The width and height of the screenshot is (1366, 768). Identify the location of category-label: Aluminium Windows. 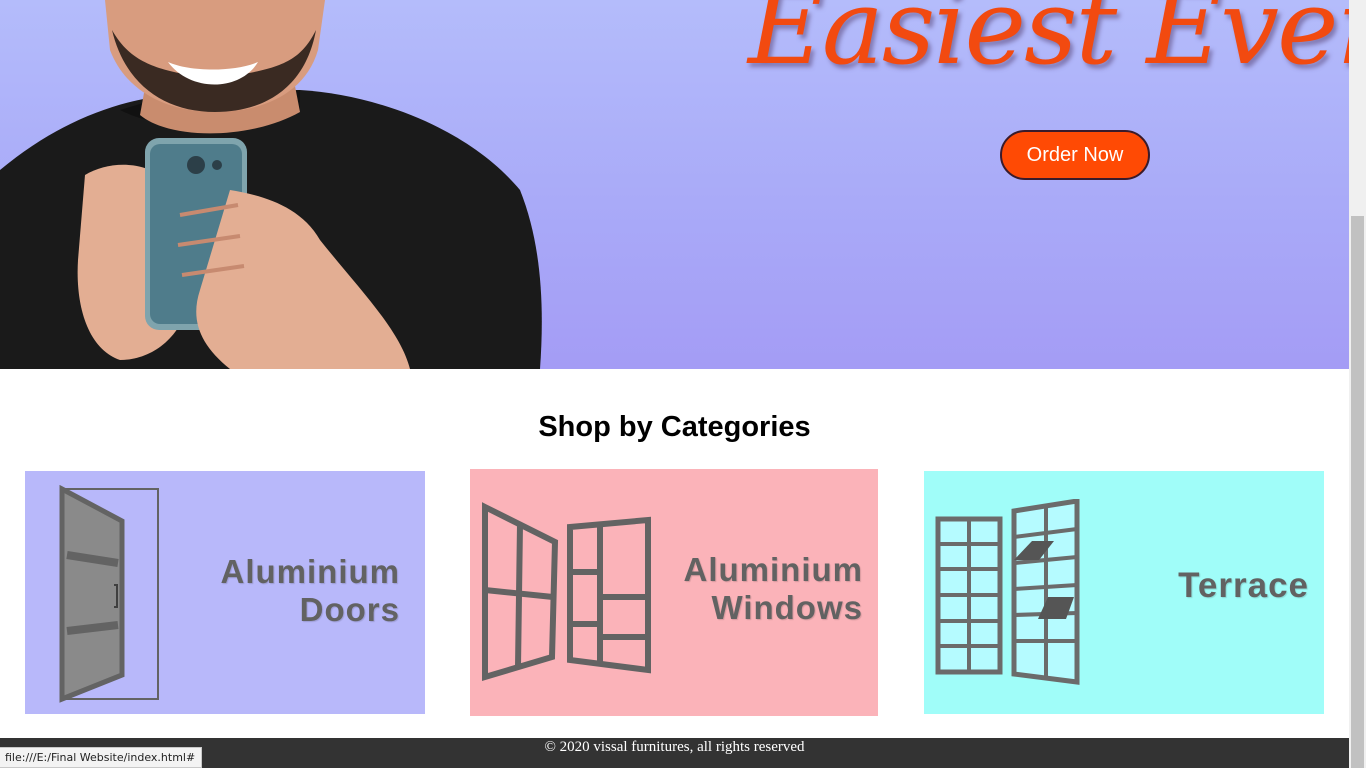
(753, 589).